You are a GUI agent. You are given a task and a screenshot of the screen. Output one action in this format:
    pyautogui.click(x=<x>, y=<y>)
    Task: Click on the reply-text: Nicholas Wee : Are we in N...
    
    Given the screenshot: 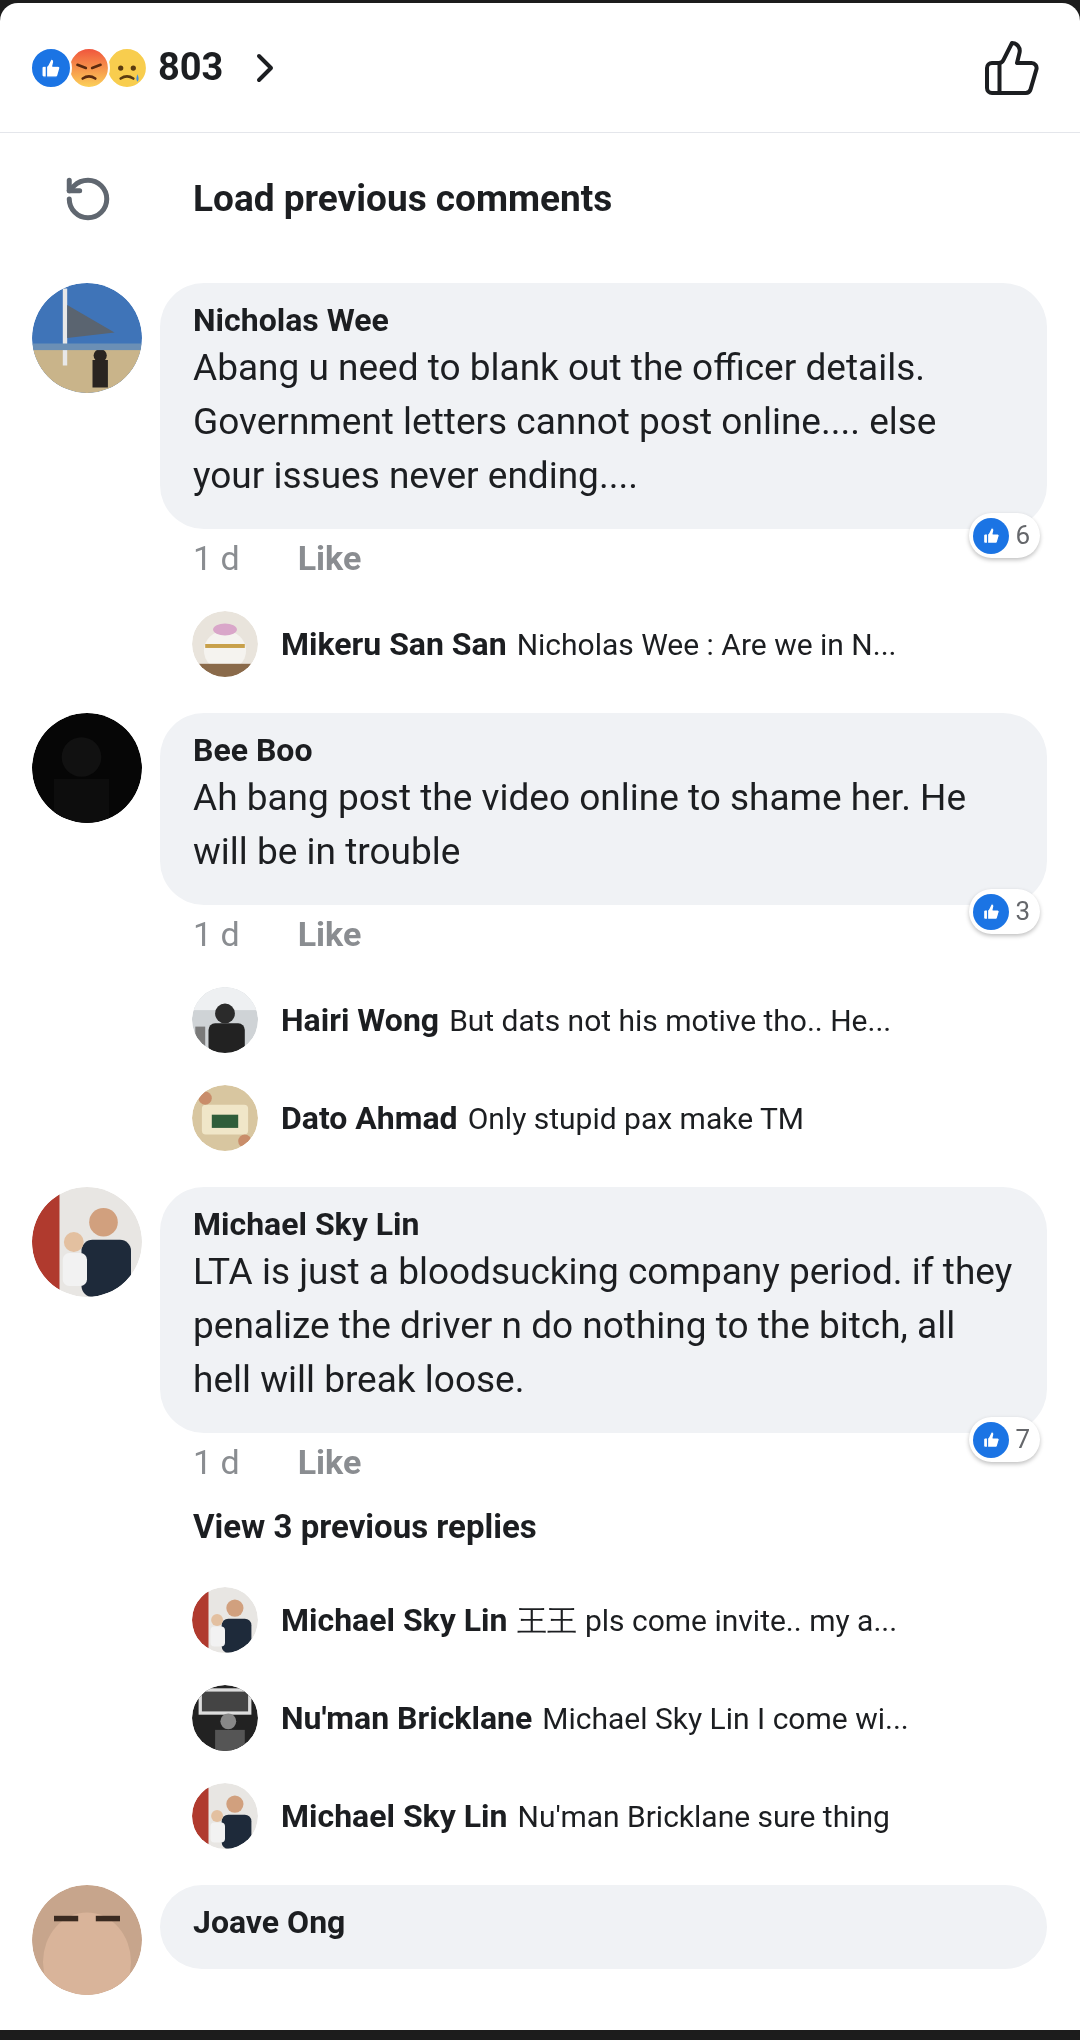 What is the action you would take?
    pyautogui.click(x=706, y=645)
    